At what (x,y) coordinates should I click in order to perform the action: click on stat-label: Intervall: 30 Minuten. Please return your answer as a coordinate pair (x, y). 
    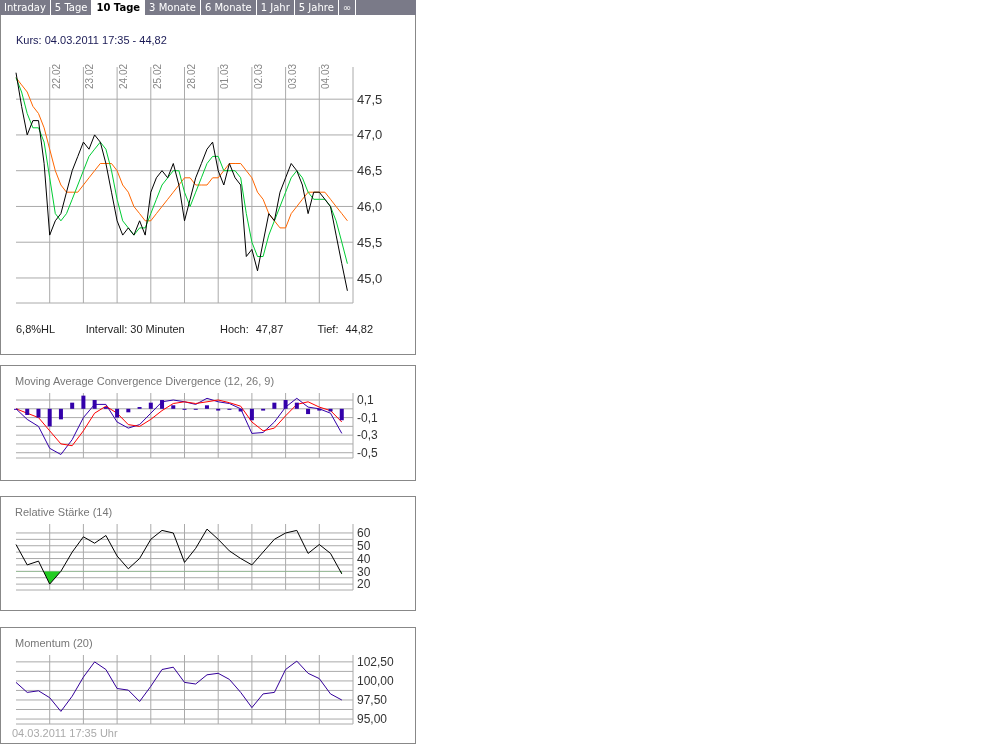
    Looking at the image, I should click on (135, 329).